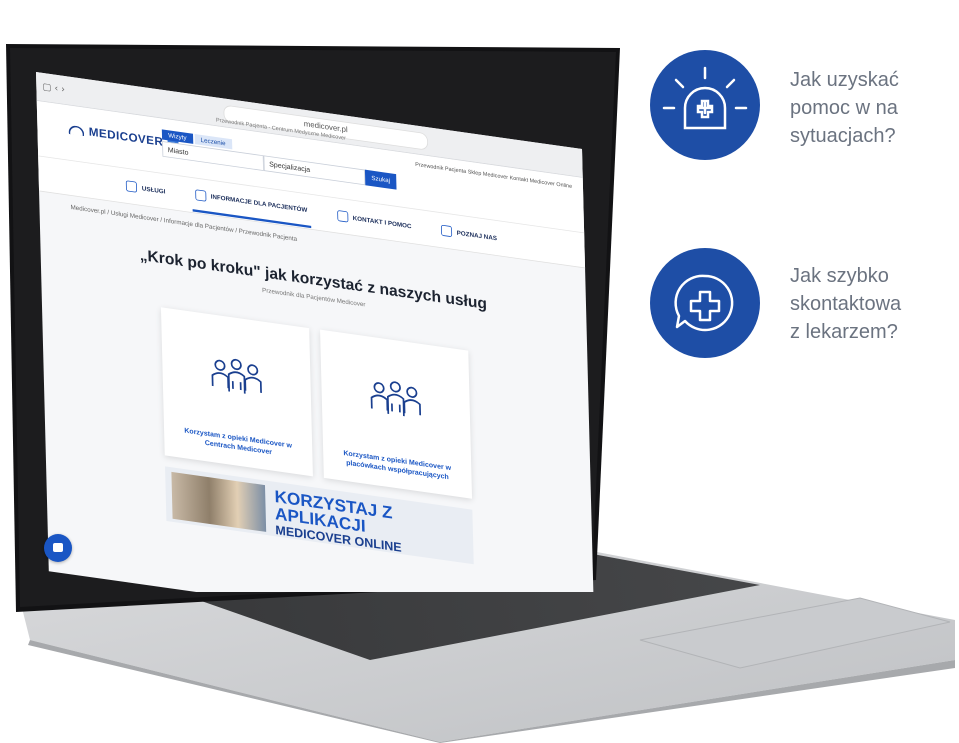  What do you see at coordinates (446, 231) in the screenshot?
I see `info-icon` at bounding box center [446, 231].